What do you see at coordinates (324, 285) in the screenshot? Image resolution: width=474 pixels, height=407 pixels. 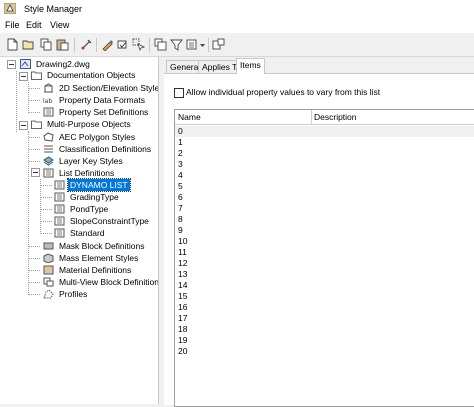 I see `table-row: 14` at bounding box center [324, 285].